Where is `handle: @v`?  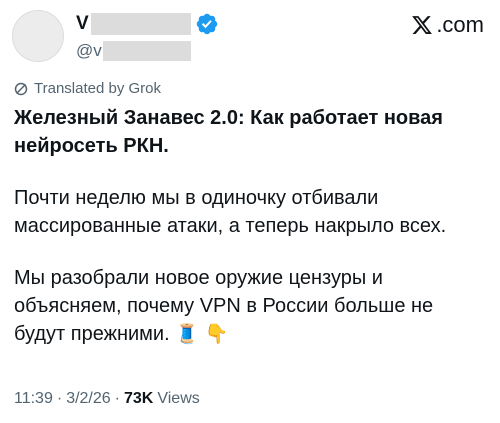
handle: @v is located at coordinates (133, 51).